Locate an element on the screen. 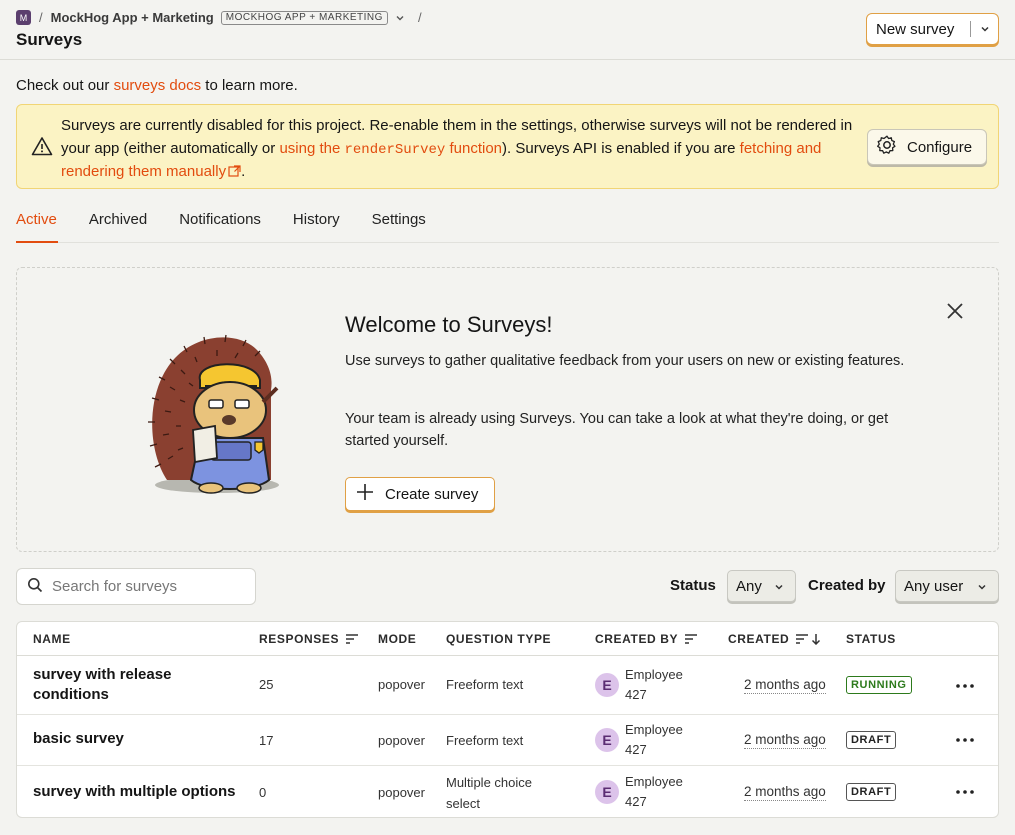  column-header-created-by: CREATED BY is located at coordinates (646, 639).